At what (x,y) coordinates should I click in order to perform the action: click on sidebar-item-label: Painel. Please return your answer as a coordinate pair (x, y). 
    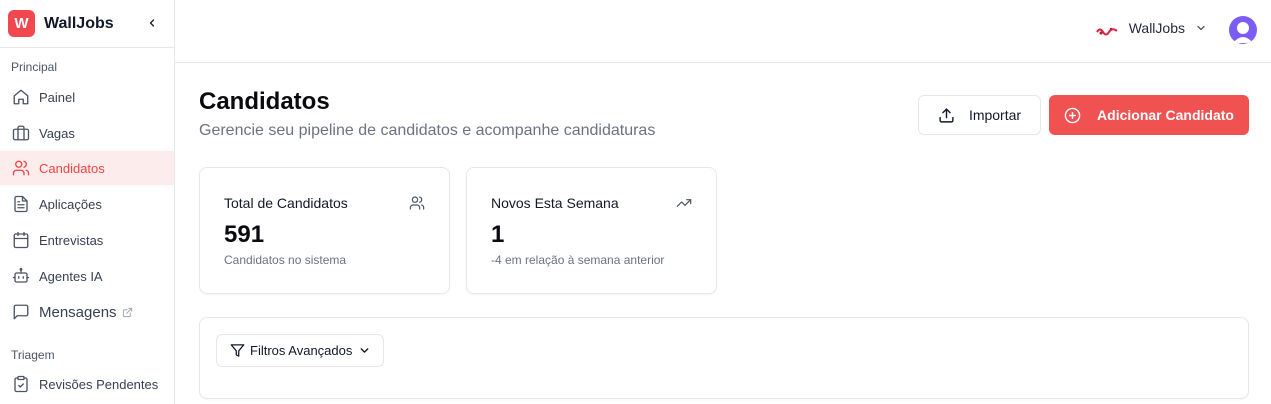
    Looking at the image, I should click on (57, 97).